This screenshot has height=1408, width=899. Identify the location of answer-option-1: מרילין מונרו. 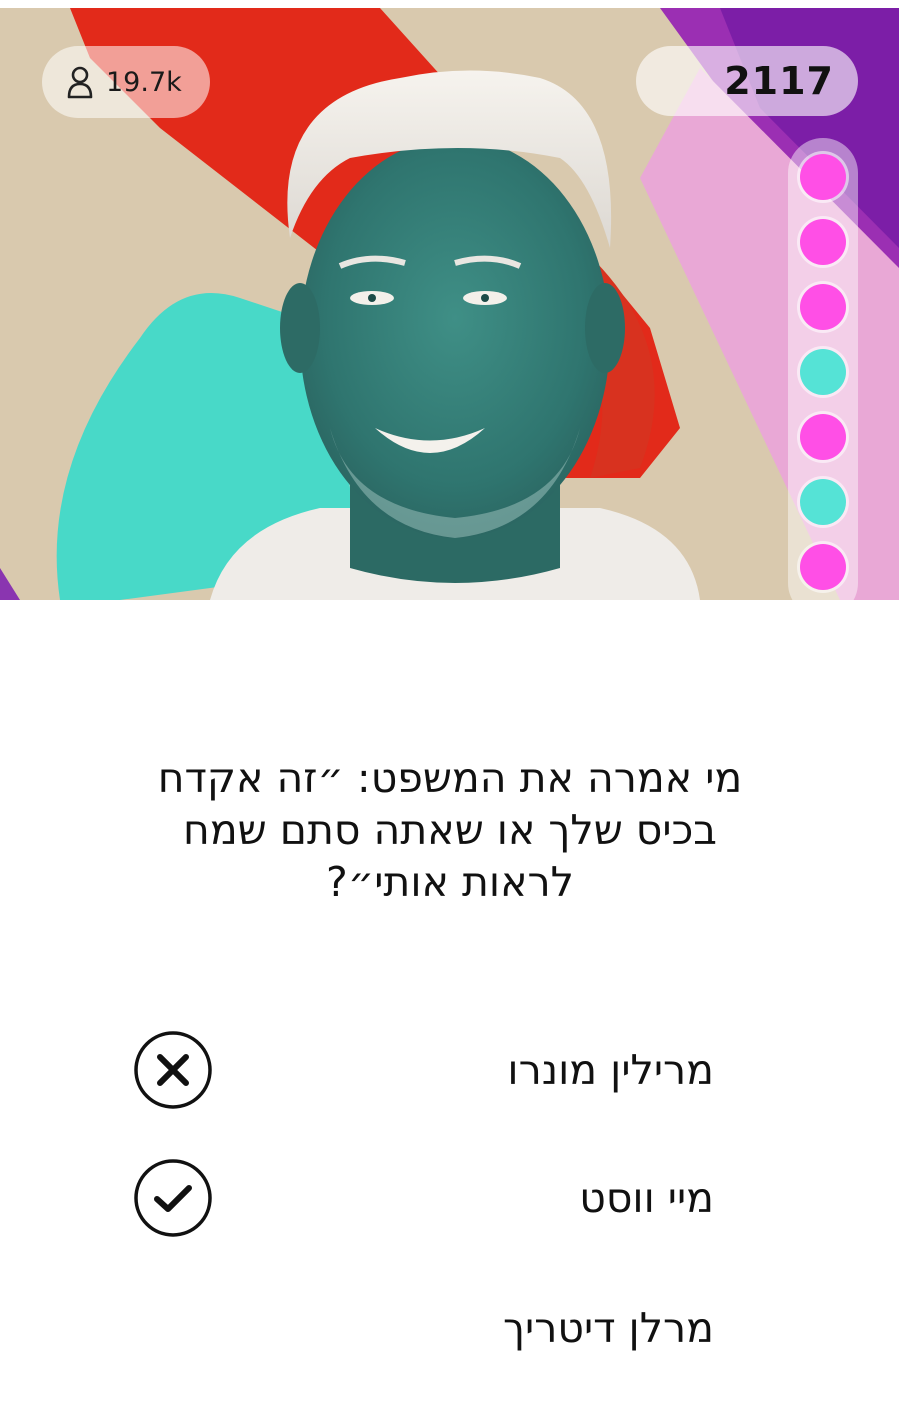
(420, 1070).